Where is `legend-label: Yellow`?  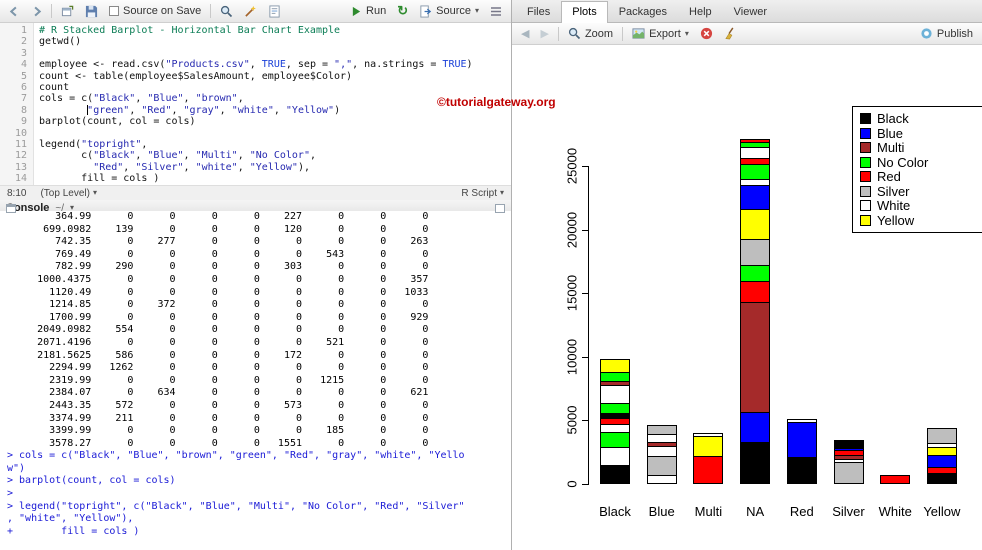 legend-label: Yellow is located at coordinates (896, 220).